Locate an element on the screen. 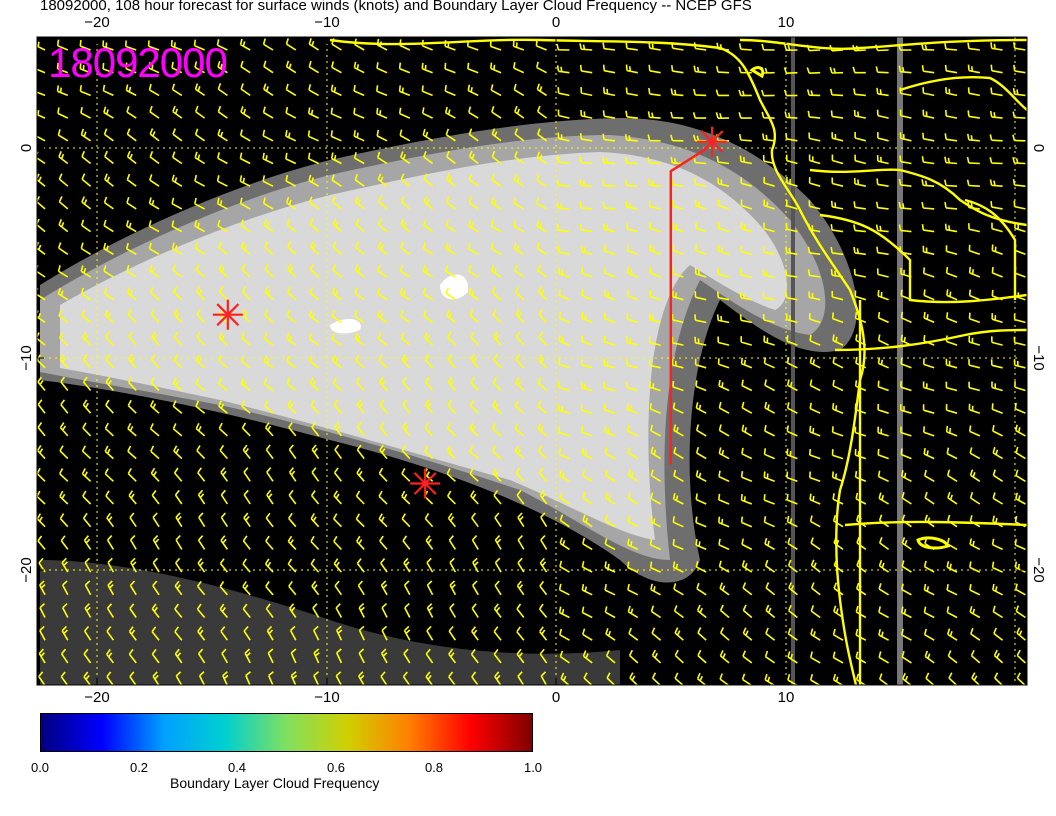  colorbar-tick-0: 0.0 is located at coordinates (40, 767).